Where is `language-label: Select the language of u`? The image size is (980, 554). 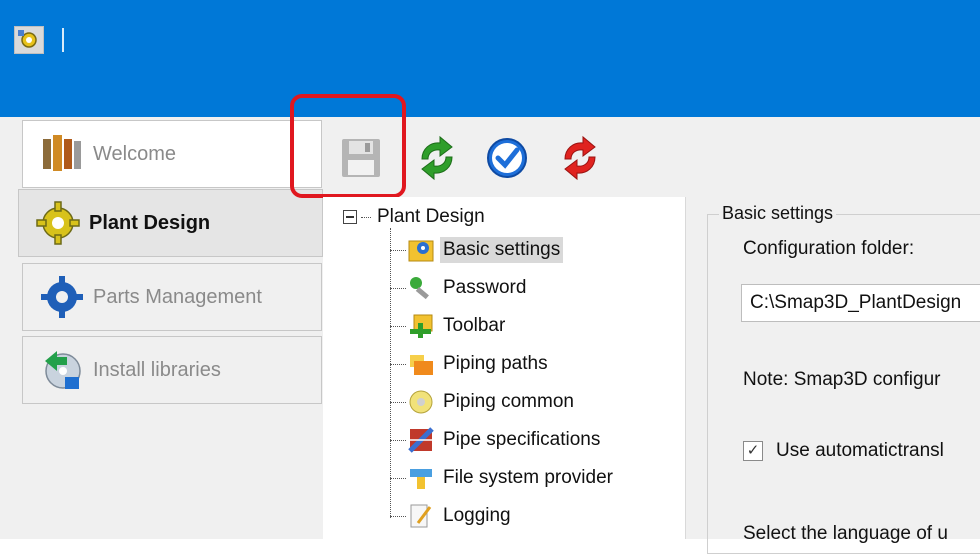 language-label: Select the language of u is located at coordinates (845, 533).